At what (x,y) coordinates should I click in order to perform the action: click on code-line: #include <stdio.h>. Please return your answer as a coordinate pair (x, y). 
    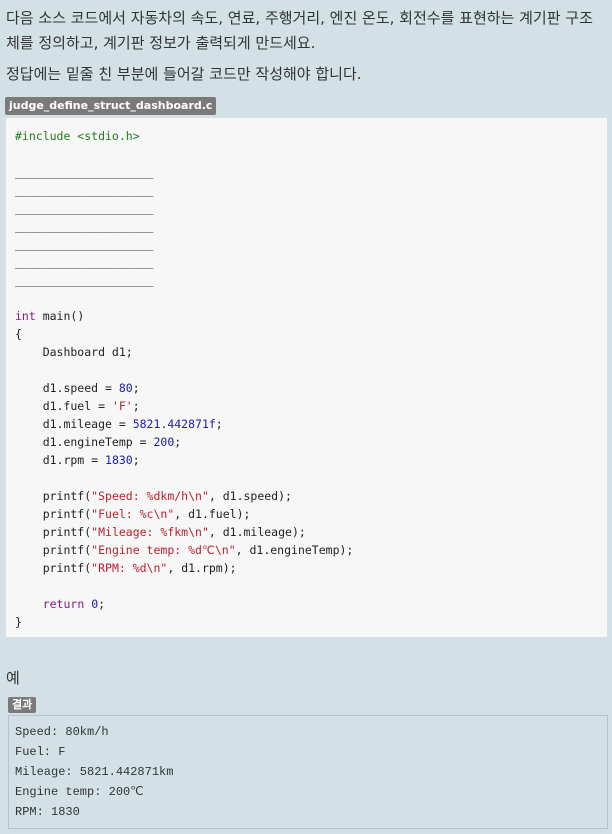
    Looking at the image, I should click on (184, 136).